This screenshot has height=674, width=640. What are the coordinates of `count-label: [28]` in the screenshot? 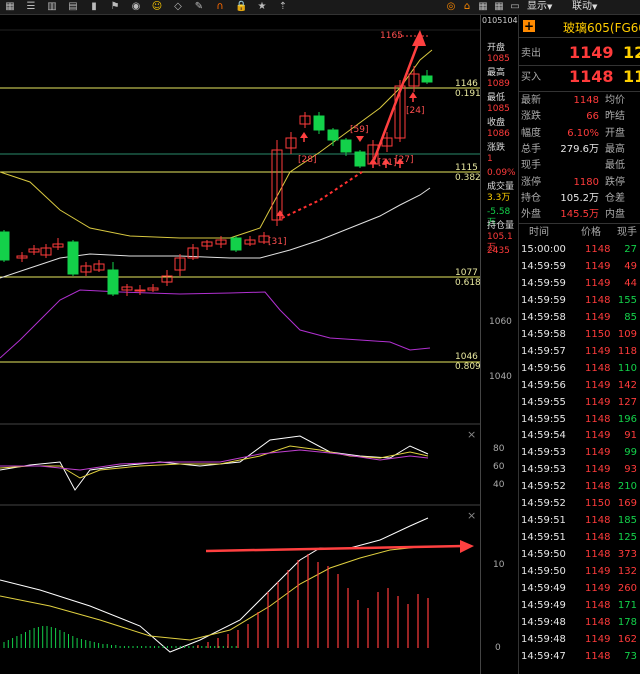 It's located at (307, 160).